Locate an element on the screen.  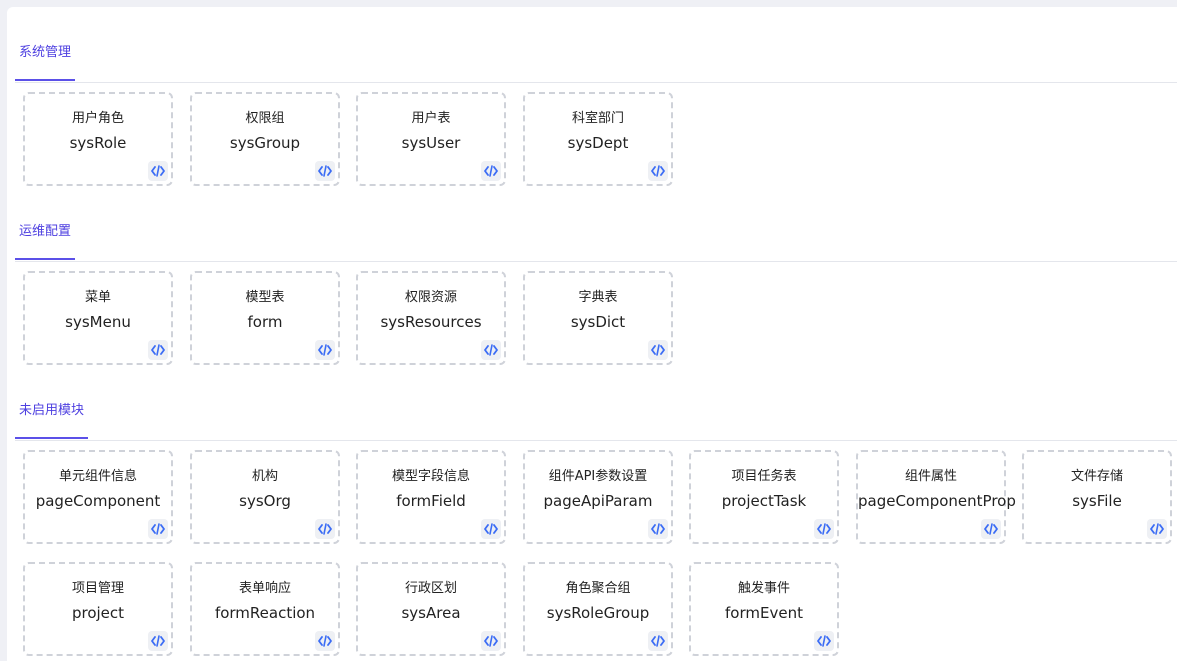
module-card-sysuser: 用户表 sysUser is located at coordinates (431, 139).